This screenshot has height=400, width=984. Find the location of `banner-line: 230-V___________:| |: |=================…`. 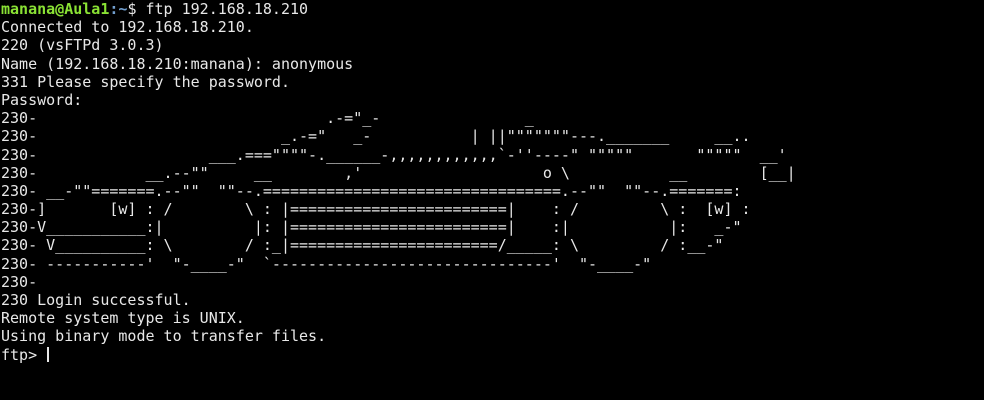

banner-line: 230-V___________:| |: |=================… is located at coordinates (371, 227).